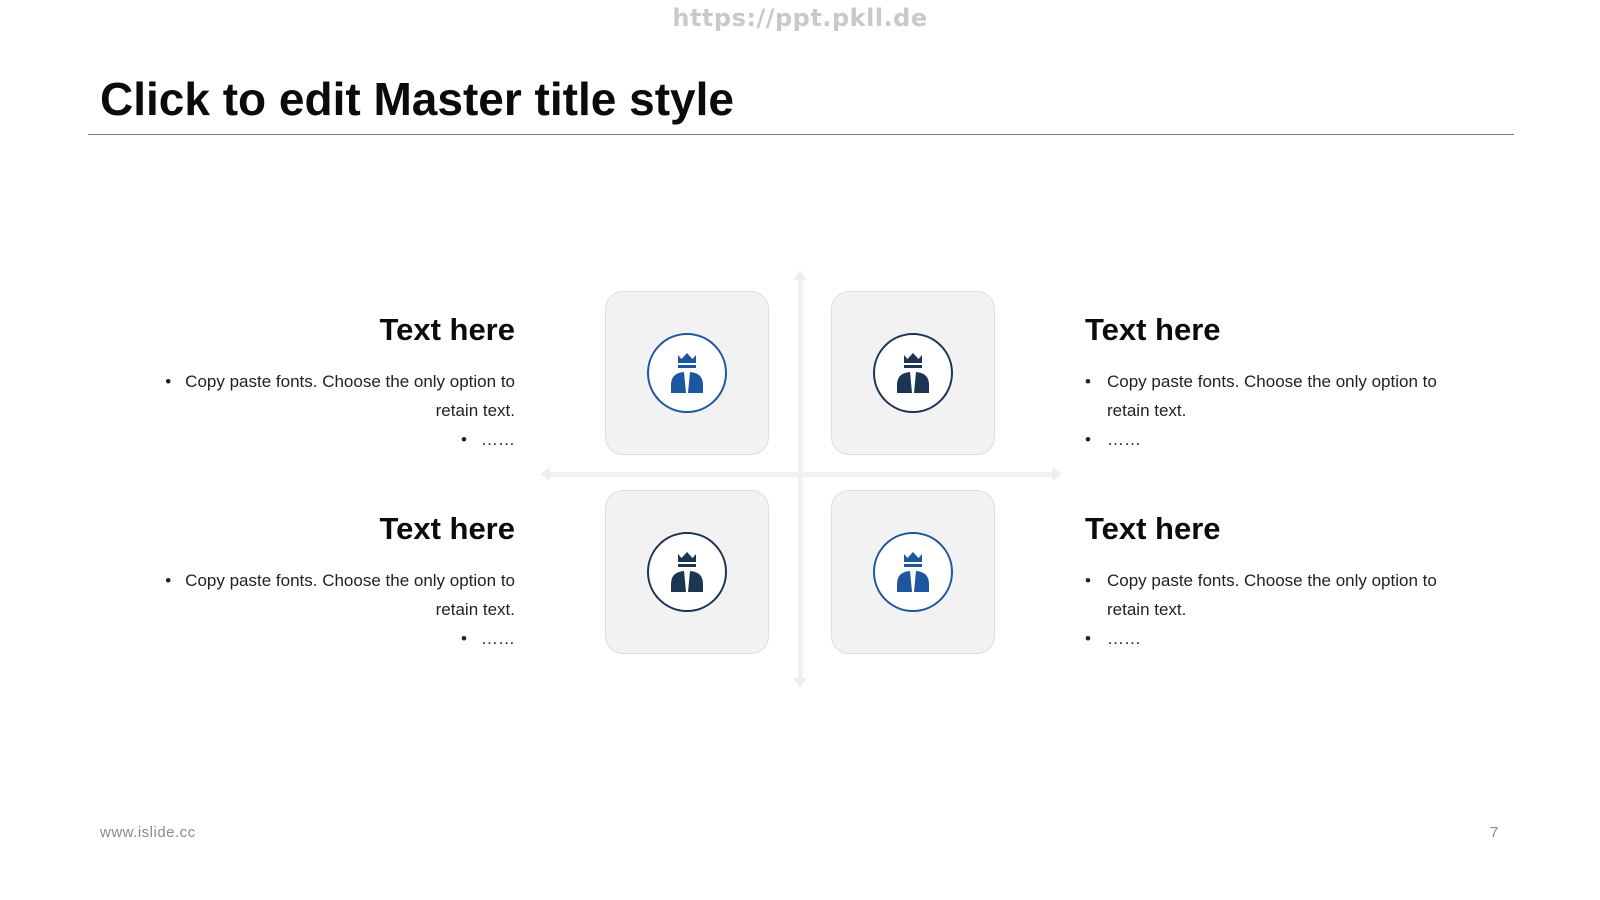  Describe the element at coordinates (1057, 474) in the screenshot. I see `arrow-right-icon` at that location.